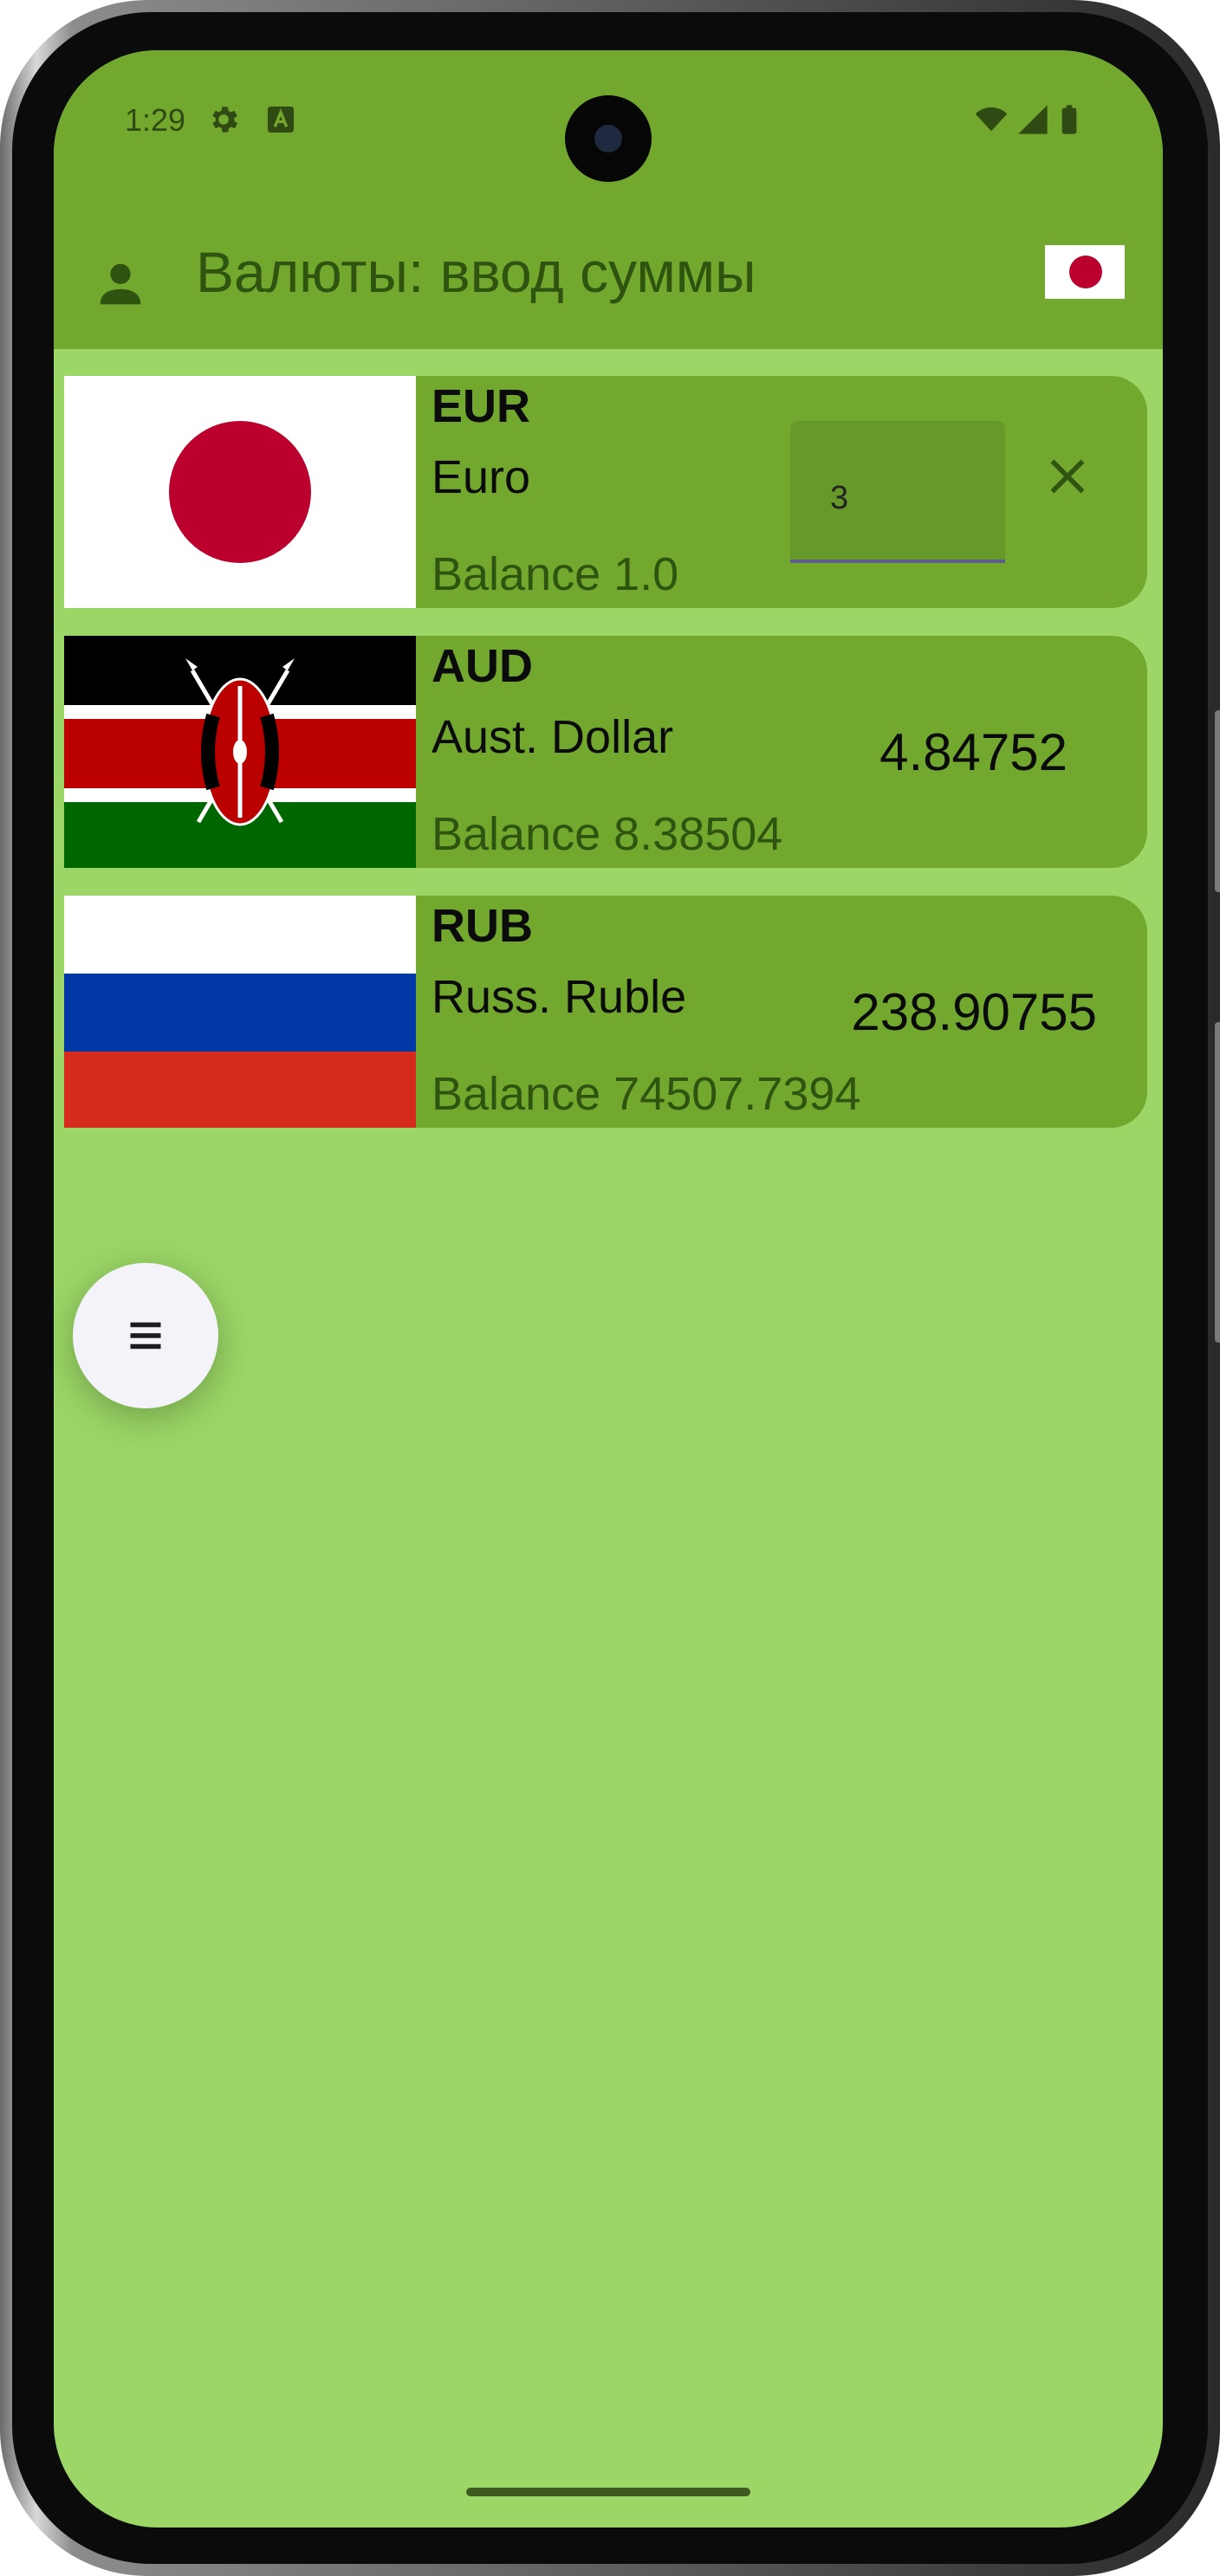 This screenshot has height=2576, width=1220. I want to click on top-app-bar: 1:29 Валюты: ввод суммы, so click(608, 199).